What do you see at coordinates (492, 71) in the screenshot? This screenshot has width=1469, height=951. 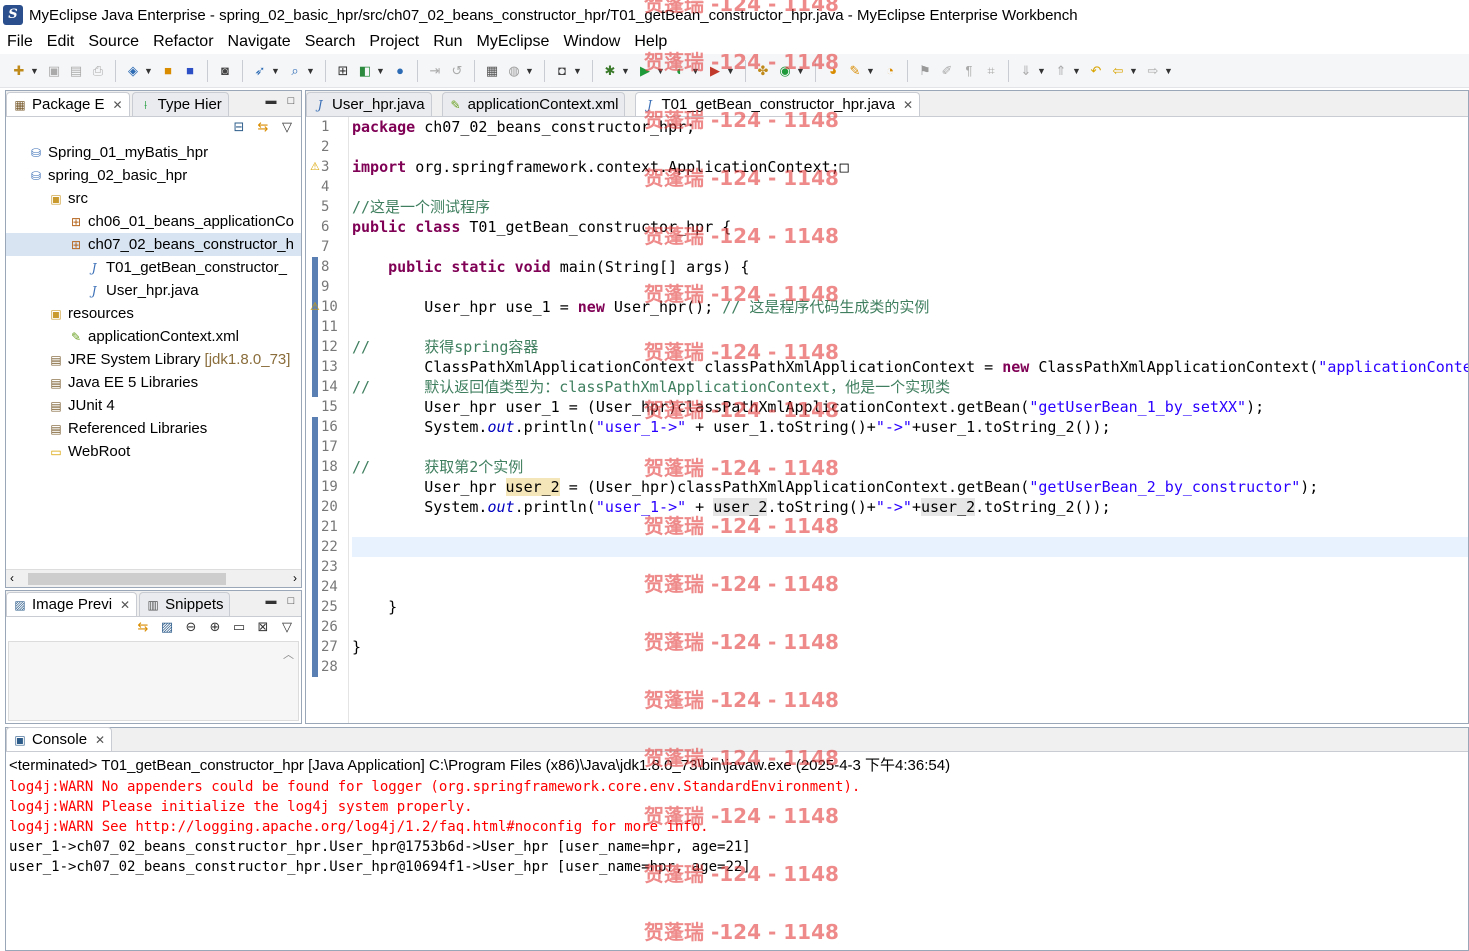 I see `web-service-icon: ▦` at bounding box center [492, 71].